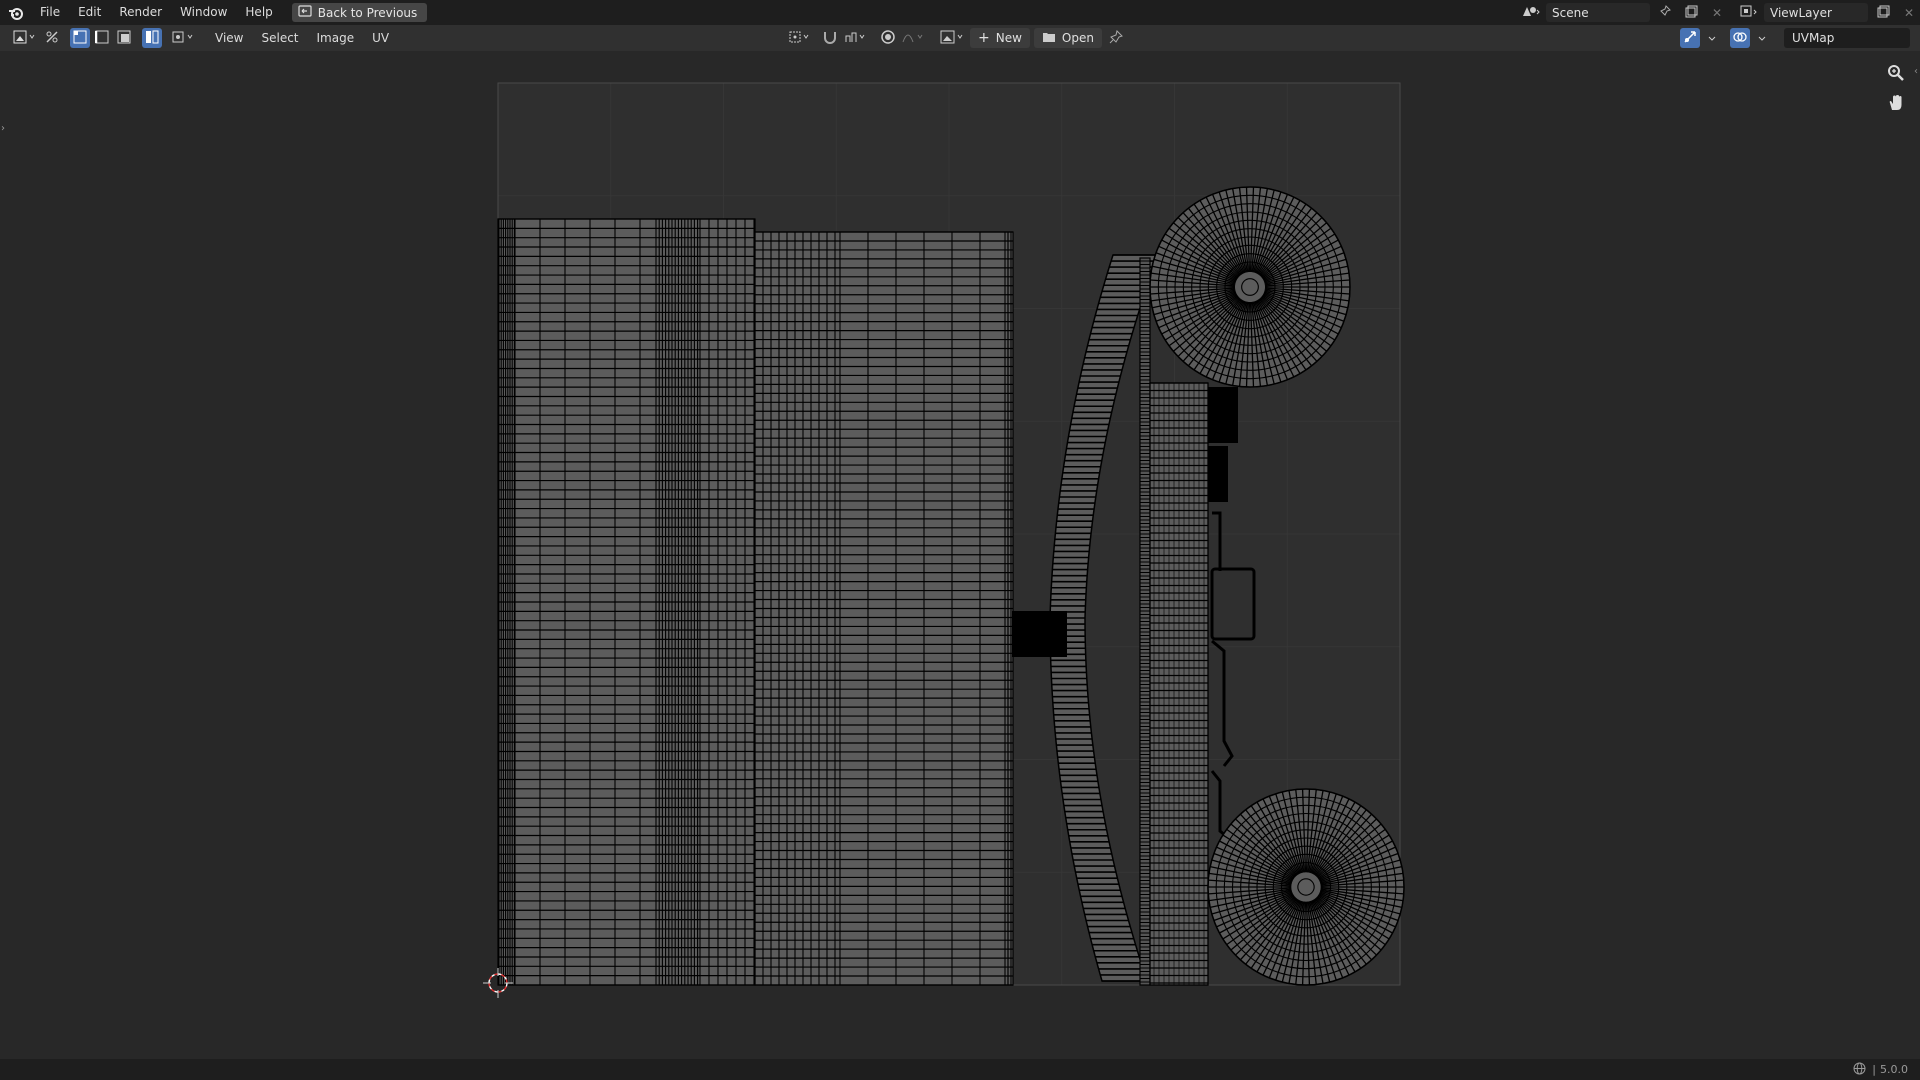 The height and width of the screenshot is (1080, 1920). What do you see at coordinates (203, 12) in the screenshot?
I see `menu-window: Window` at bounding box center [203, 12].